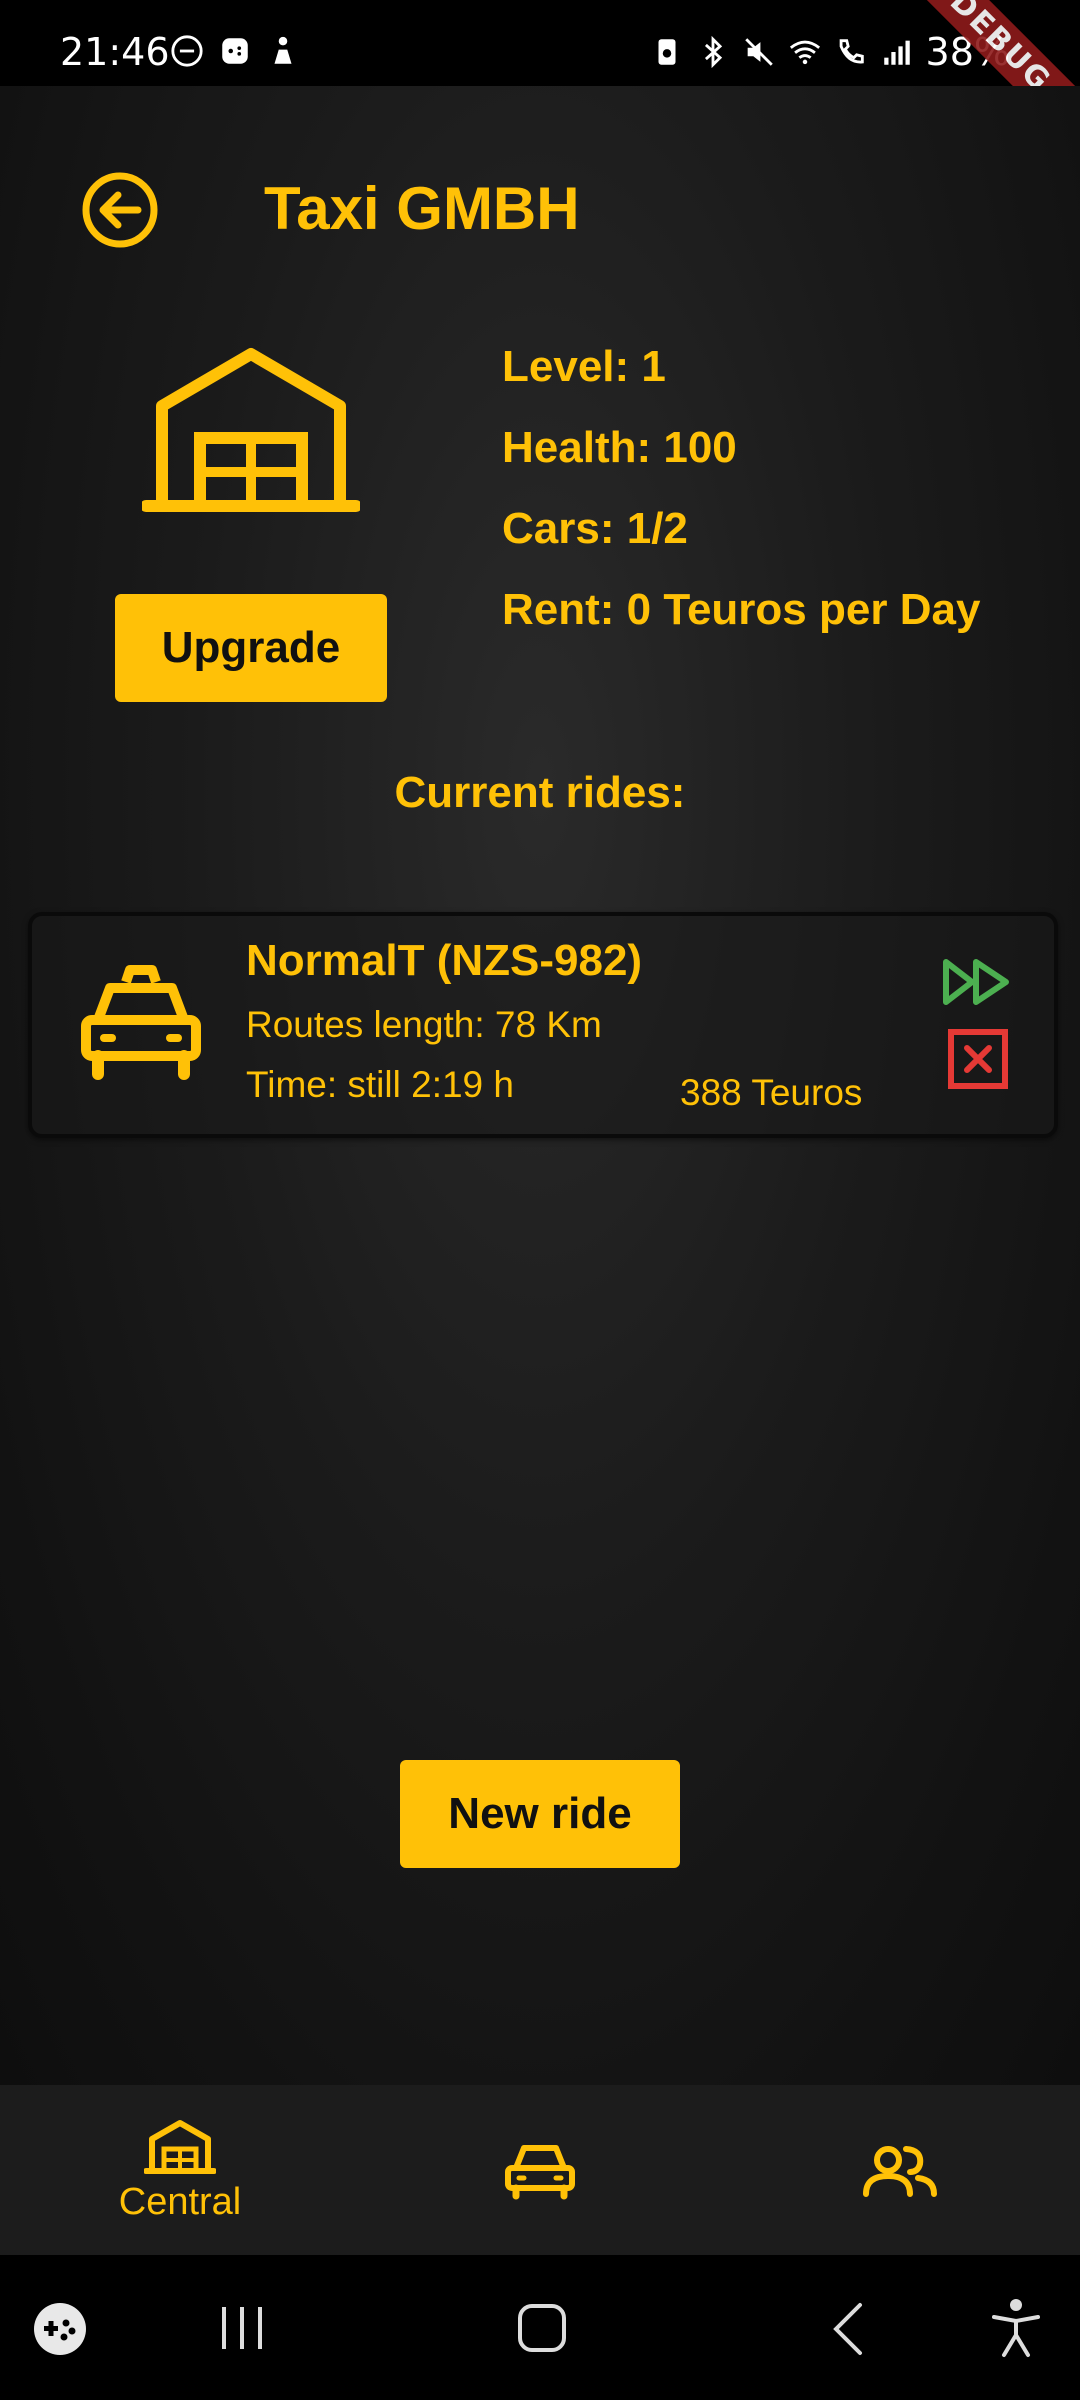  I want to click on back-arrow-circle-icon, so click(120, 210).